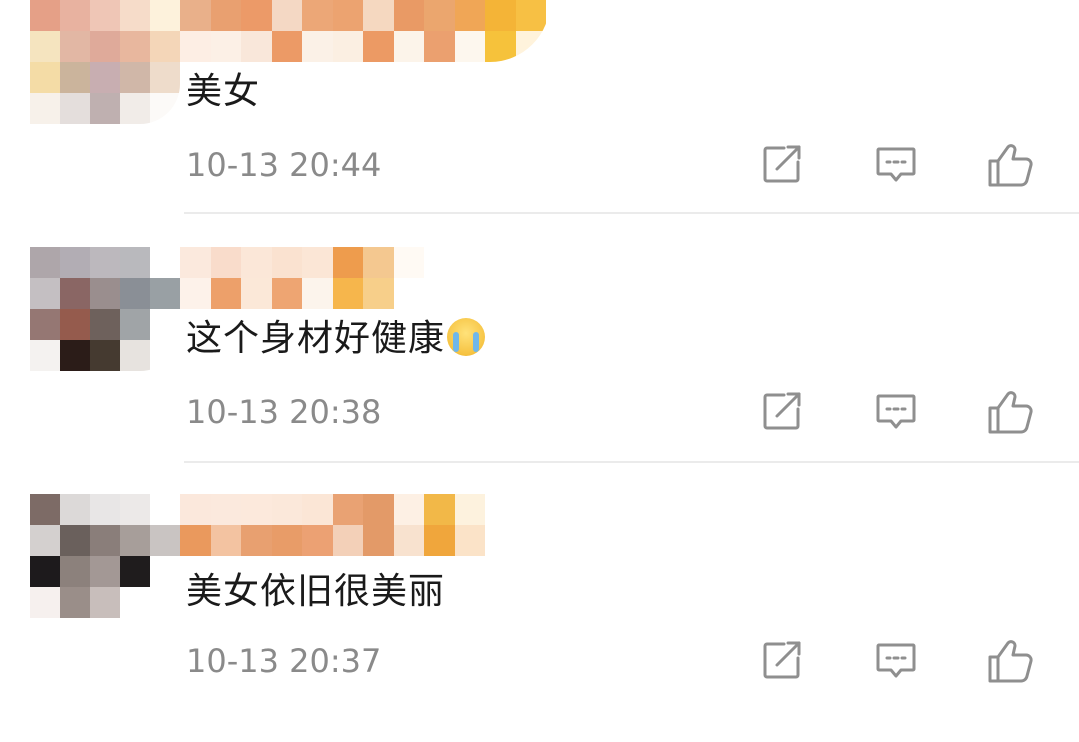  I want to click on comment-text: 美女, so click(223, 91).